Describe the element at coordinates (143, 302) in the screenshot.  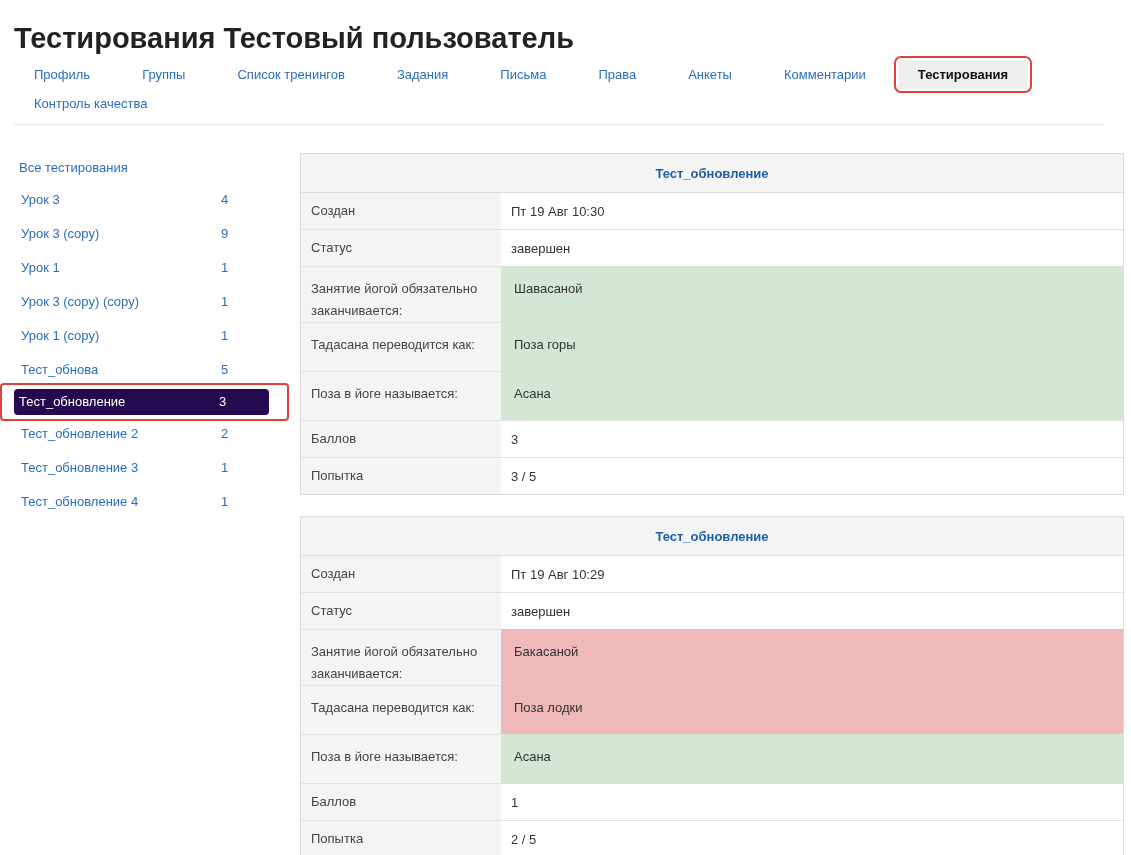
I see `sidebar-item: Урок 3 (copy) (copy) 1` at that location.